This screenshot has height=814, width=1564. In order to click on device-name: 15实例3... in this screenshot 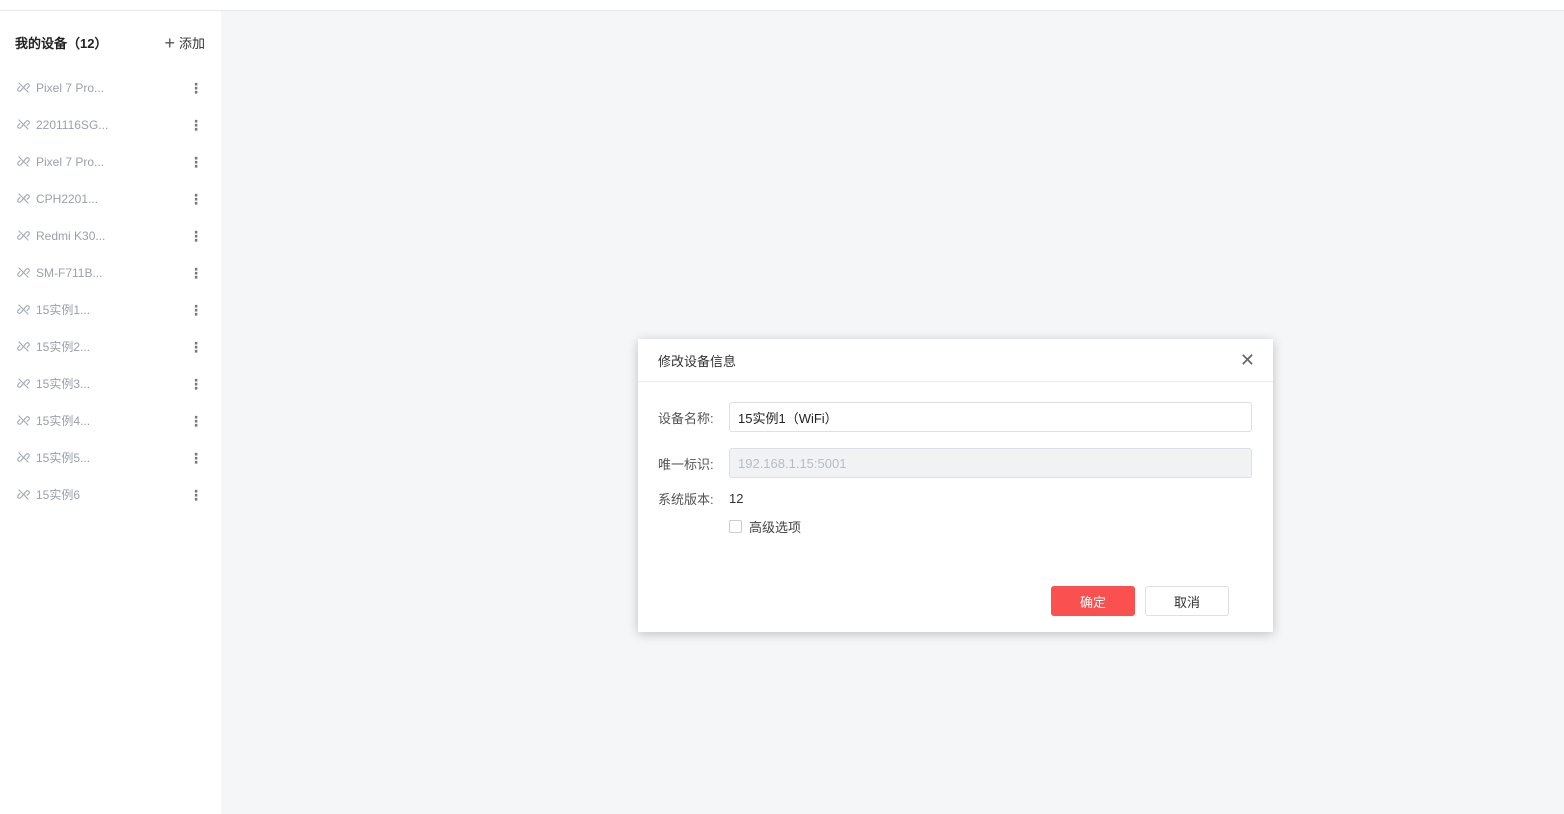, I will do `click(63, 384)`.